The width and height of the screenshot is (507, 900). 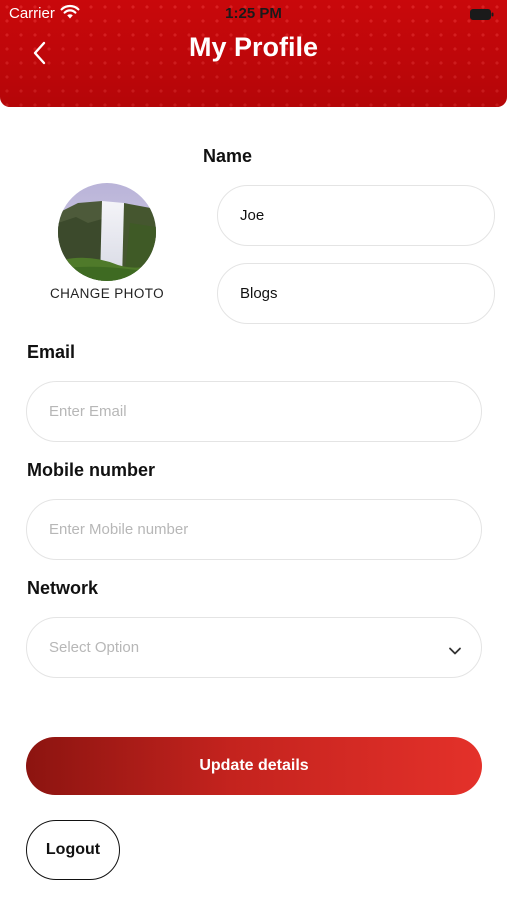 I want to click on chevron-down-icon, so click(x=455, y=648).